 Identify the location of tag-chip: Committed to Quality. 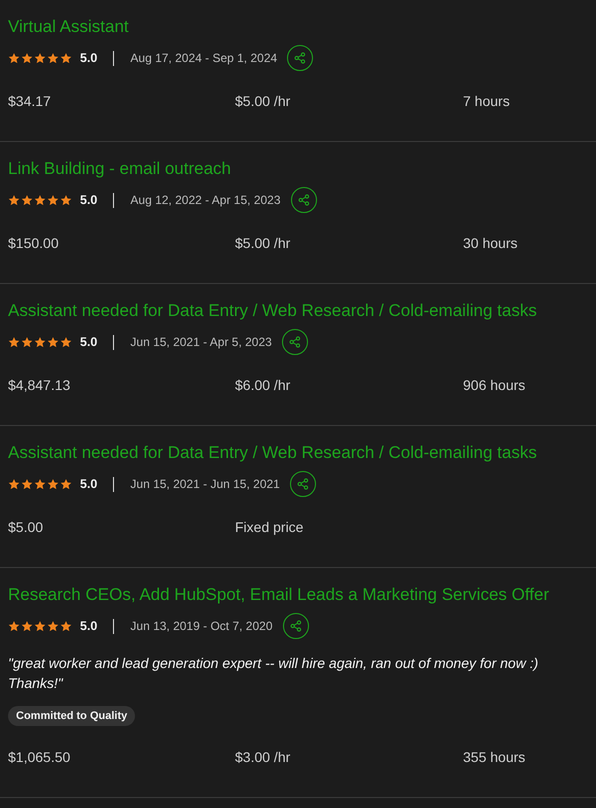
(72, 716).